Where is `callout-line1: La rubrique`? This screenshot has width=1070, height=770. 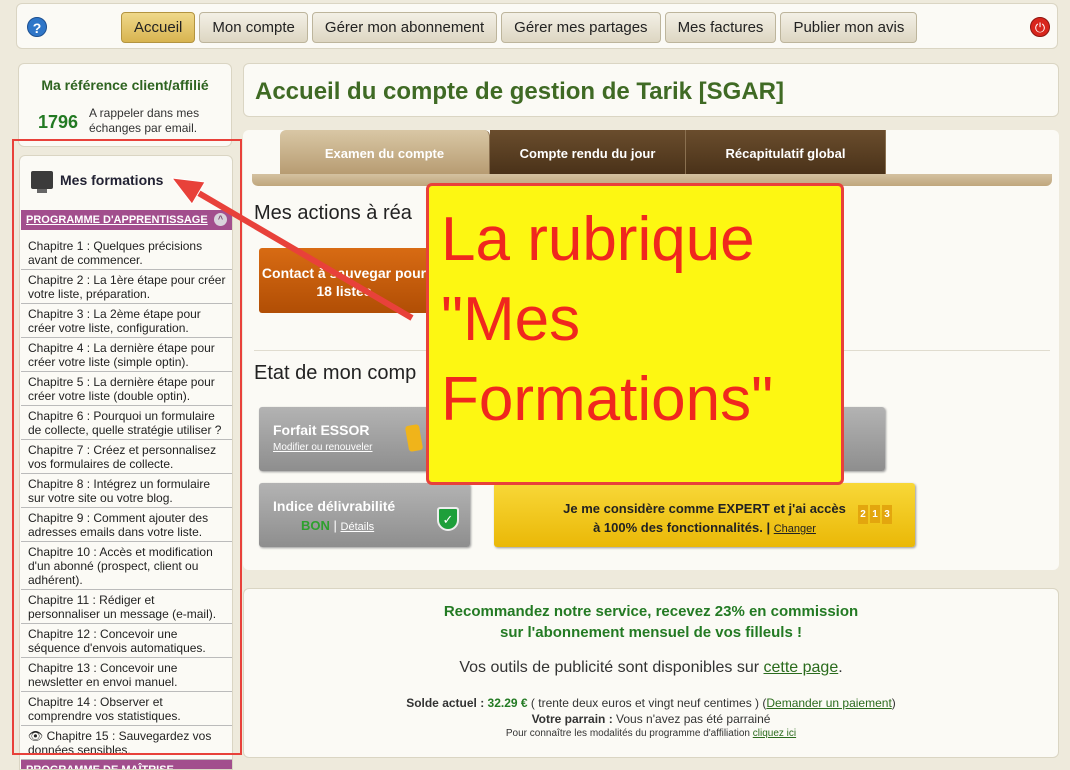
callout-line1: La rubrique is located at coordinates (598, 239).